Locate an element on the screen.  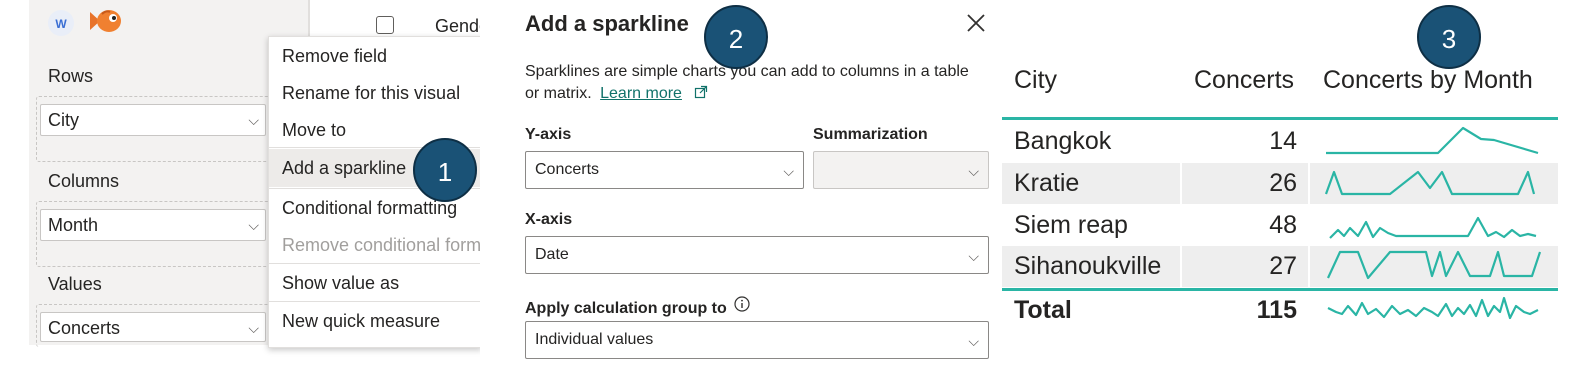
menu-item-show-value-as: Show value as is located at coordinates (340, 283).